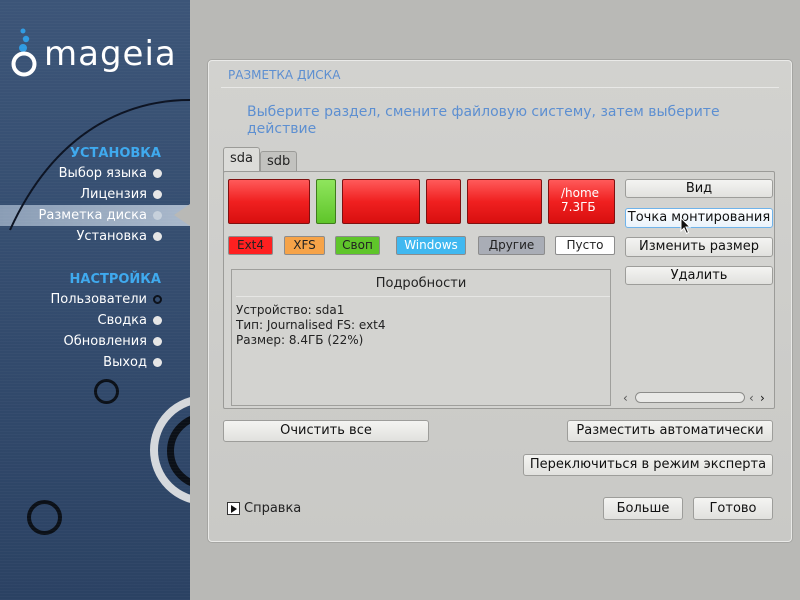 This screenshot has height=600, width=800. What do you see at coordinates (699, 188) in the screenshot?
I see `view-button: Вид` at bounding box center [699, 188].